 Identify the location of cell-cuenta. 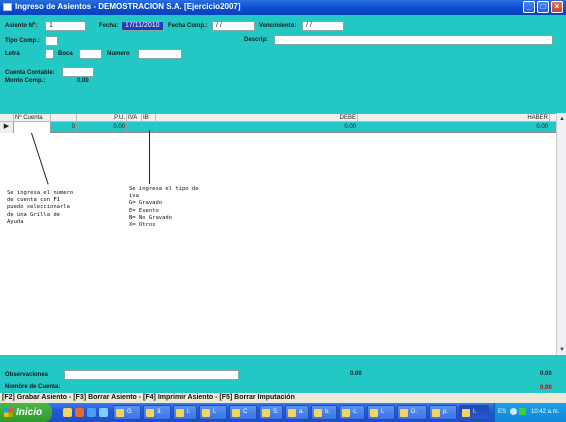
(32, 127).